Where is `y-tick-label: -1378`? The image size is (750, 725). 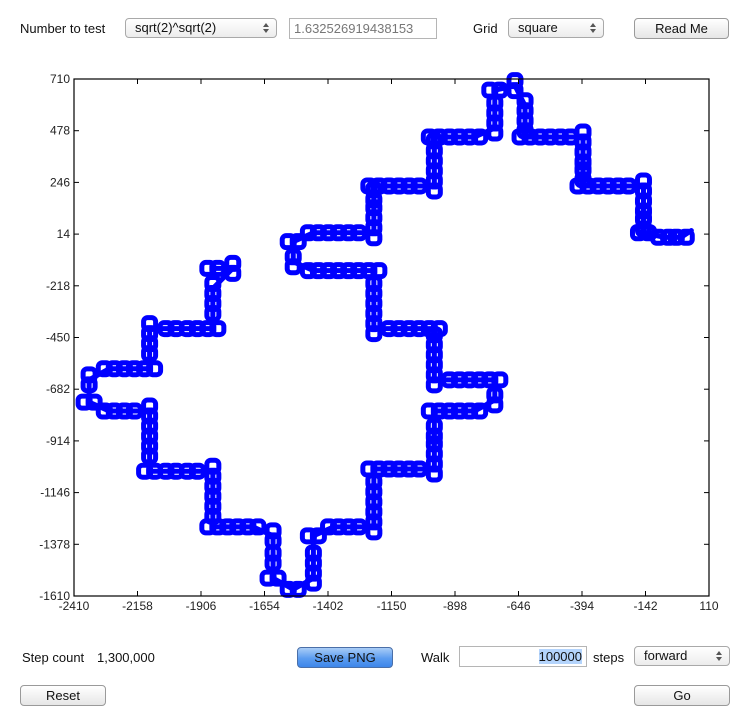 y-tick-label: -1378 is located at coordinates (54, 544).